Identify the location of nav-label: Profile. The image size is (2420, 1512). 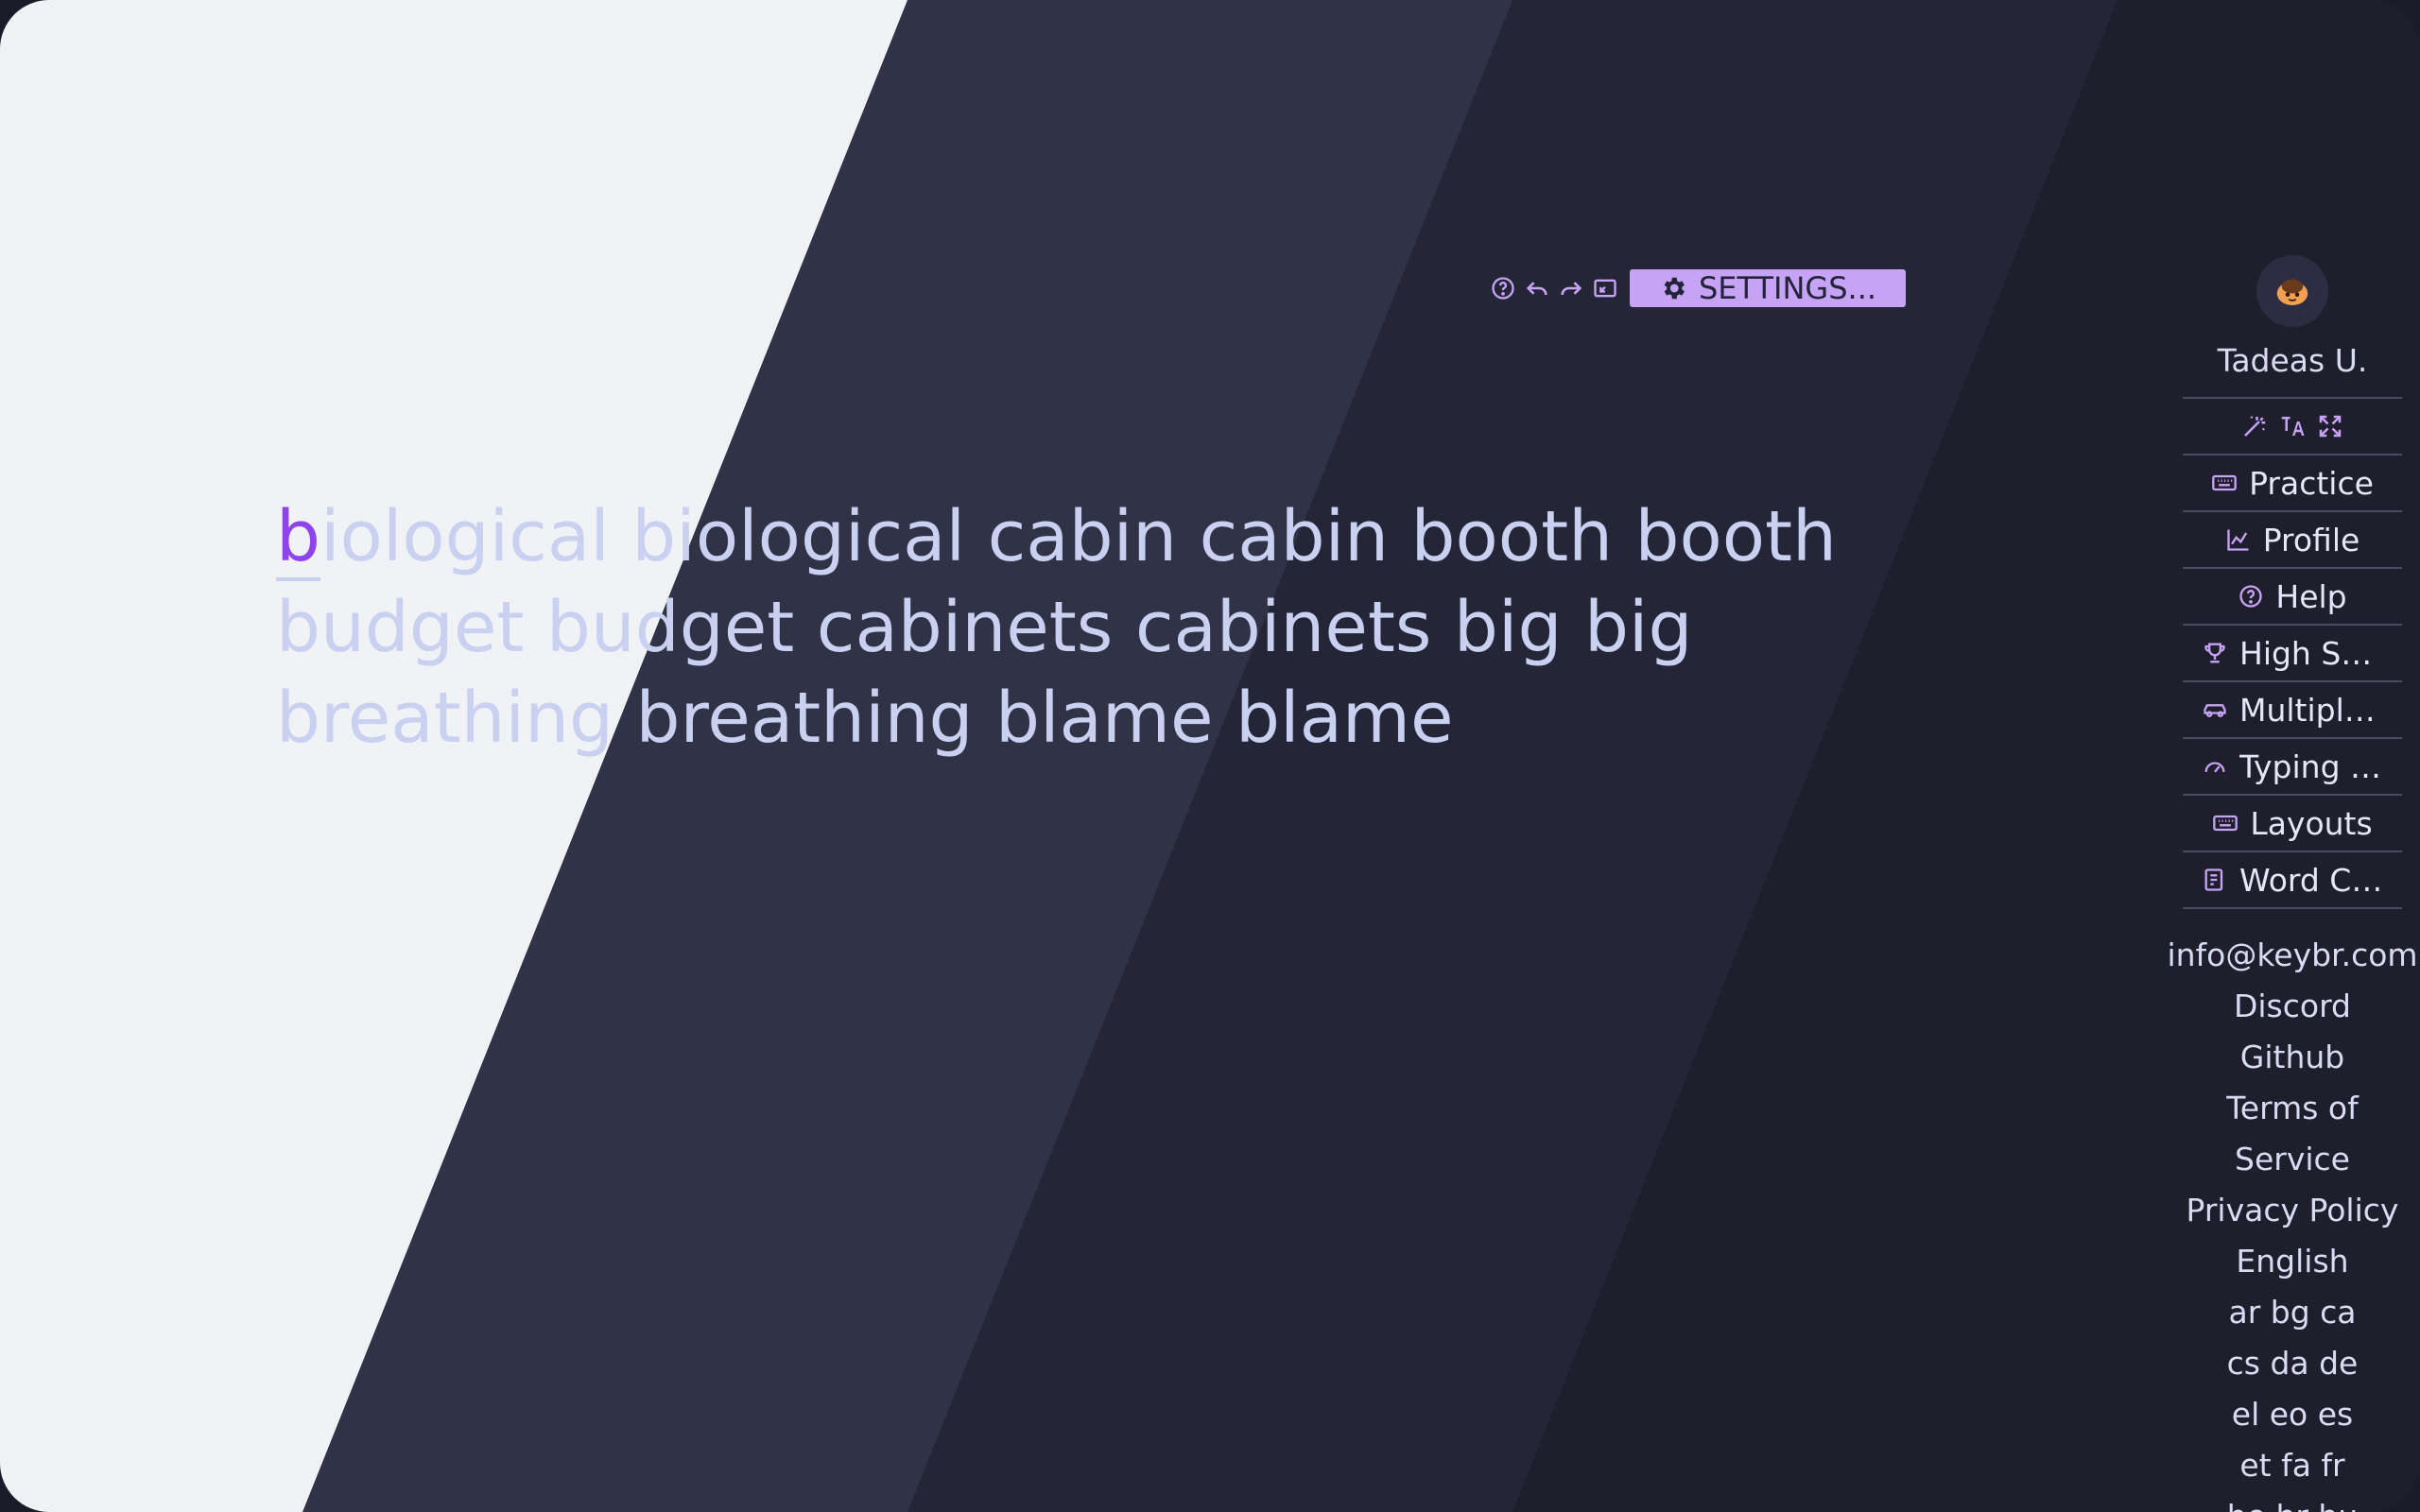
(2311, 539).